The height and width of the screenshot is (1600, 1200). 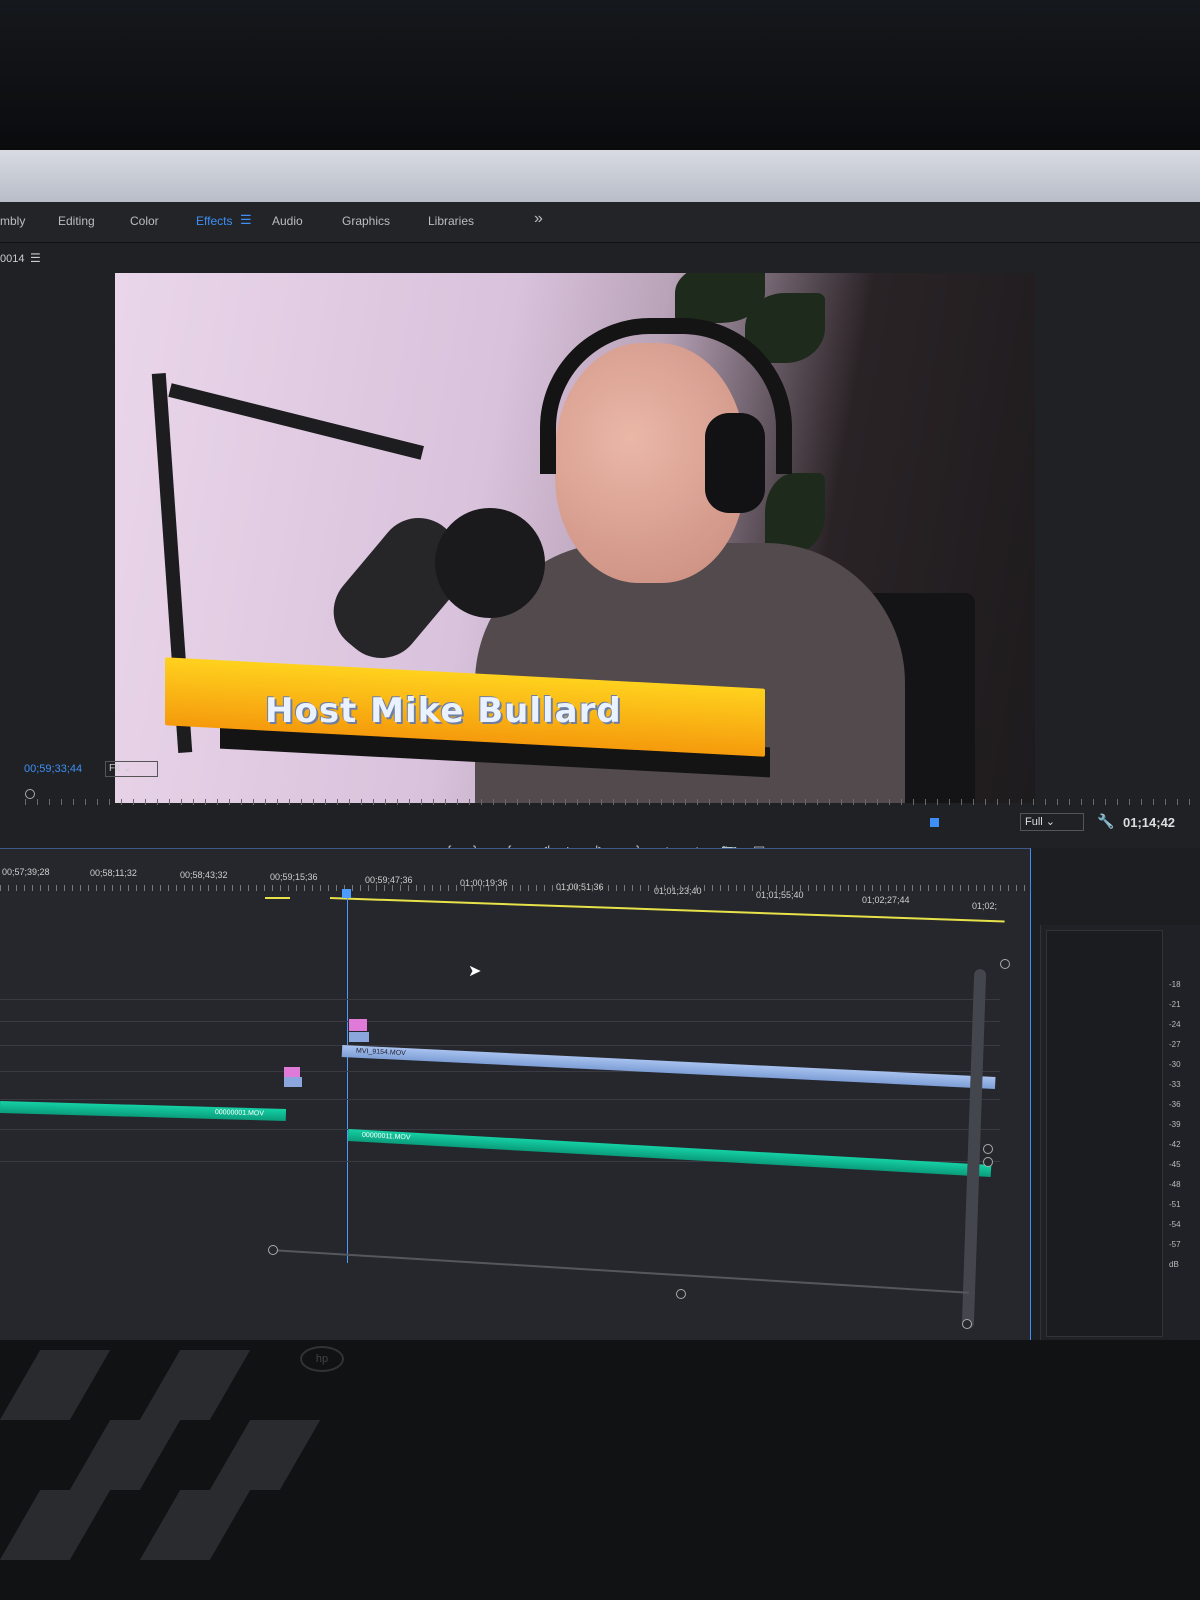 What do you see at coordinates (538, 219) in the screenshot?
I see `more-workspaces-icon: »` at bounding box center [538, 219].